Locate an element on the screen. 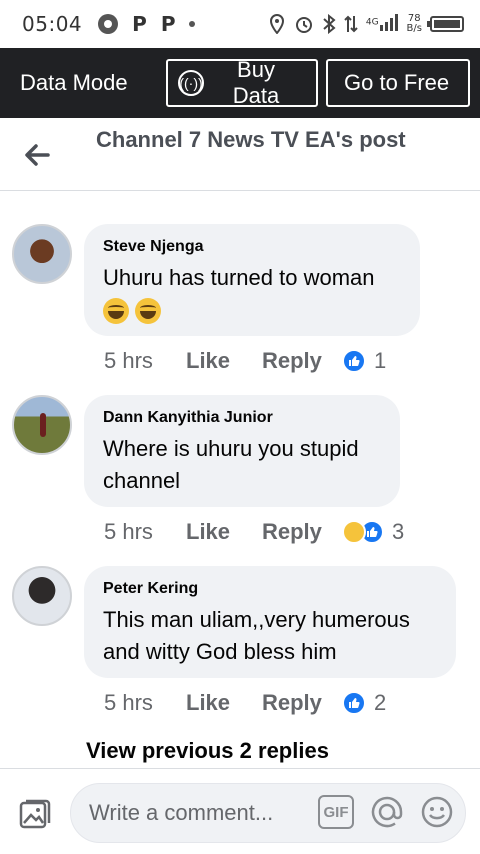 The width and height of the screenshot is (480, 854). chrome-icon is located at coordinates (108, 24).